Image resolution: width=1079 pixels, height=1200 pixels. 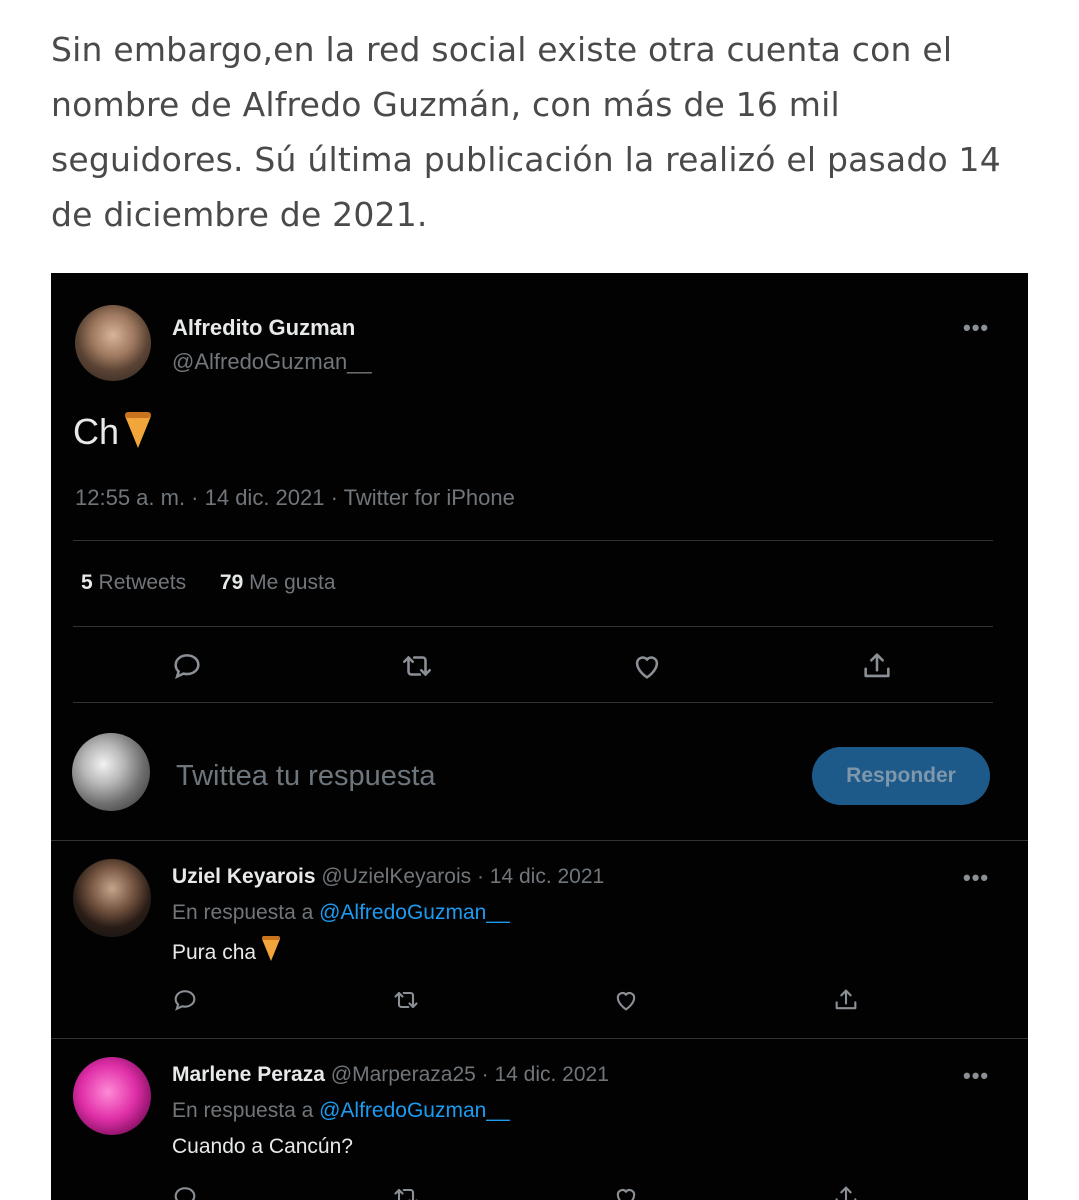 I want to click on likes-label: Me gusta, so click(x=292, y=582).